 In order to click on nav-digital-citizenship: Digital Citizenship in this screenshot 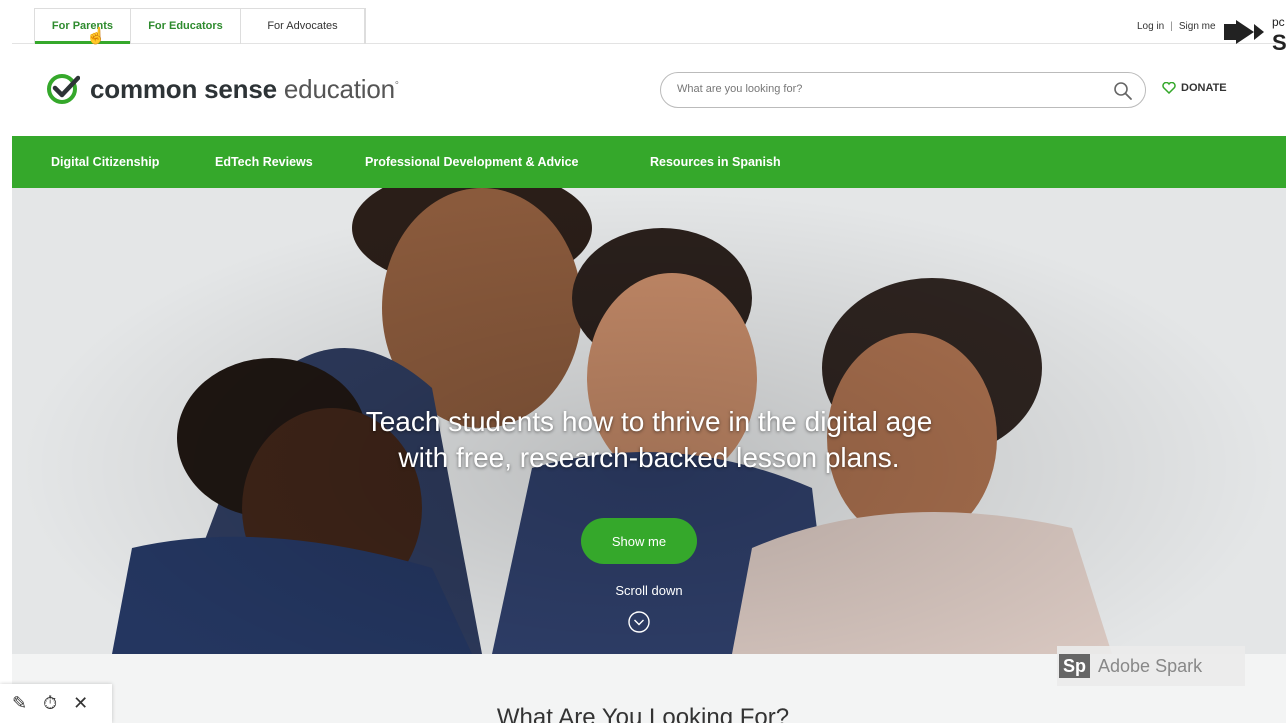, I will do `click(105, 162)`.